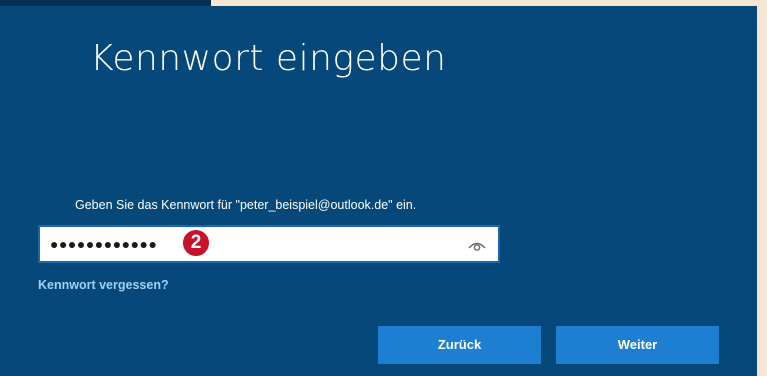  I want to click on eye-icon, so click(477, 245).